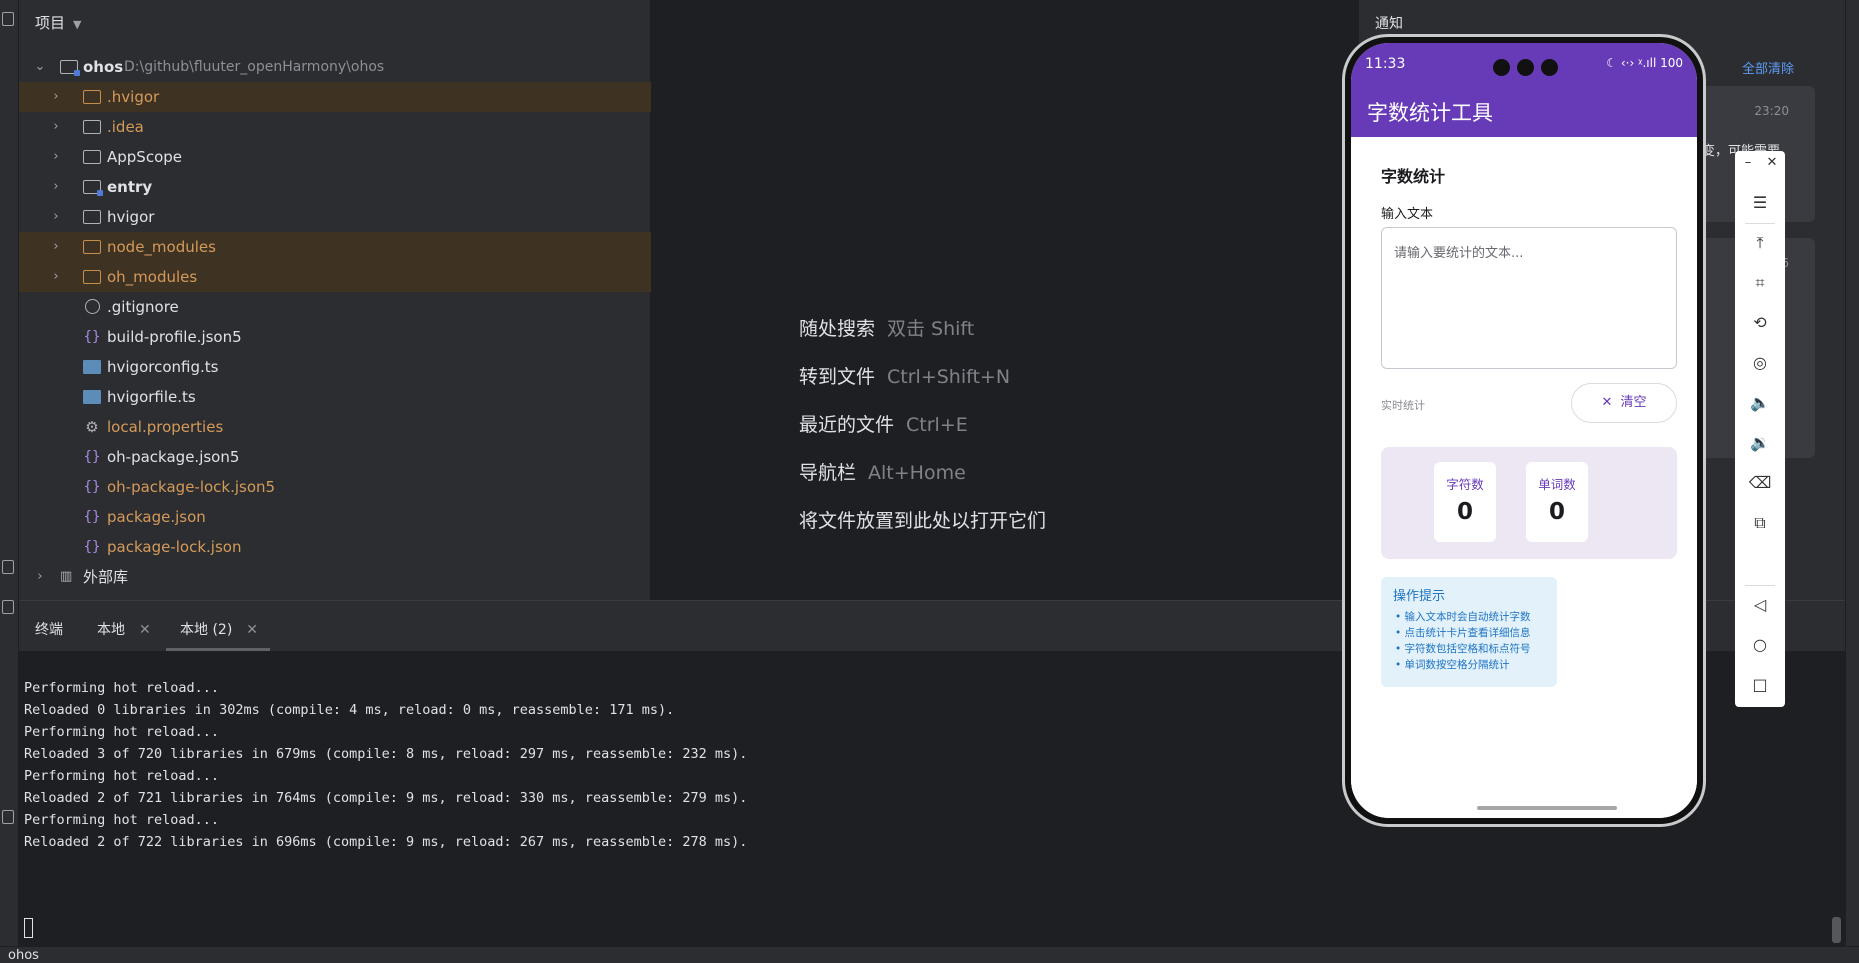  I want to click on tree-label: 外部库, so click(106, 577).